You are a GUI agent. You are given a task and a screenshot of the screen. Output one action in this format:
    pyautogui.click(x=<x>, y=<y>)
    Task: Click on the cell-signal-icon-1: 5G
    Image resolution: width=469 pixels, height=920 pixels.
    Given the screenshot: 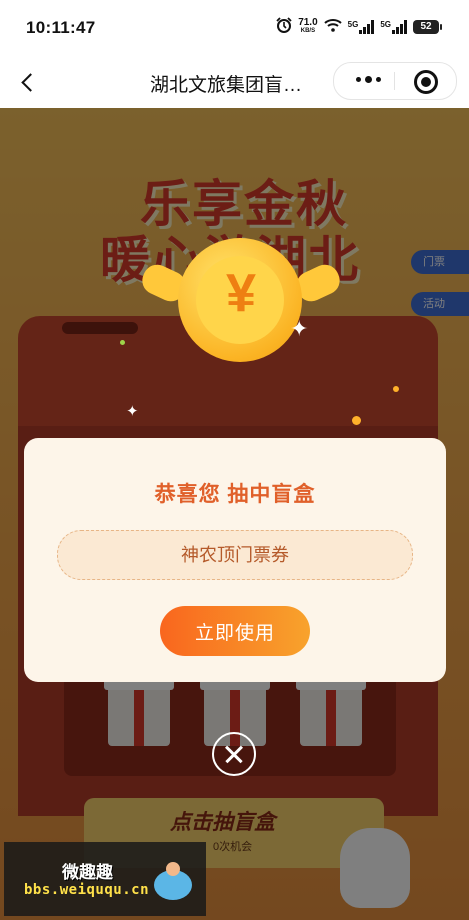 What is the action you would take?
    pyautogui.click(x=361, y=26)
    